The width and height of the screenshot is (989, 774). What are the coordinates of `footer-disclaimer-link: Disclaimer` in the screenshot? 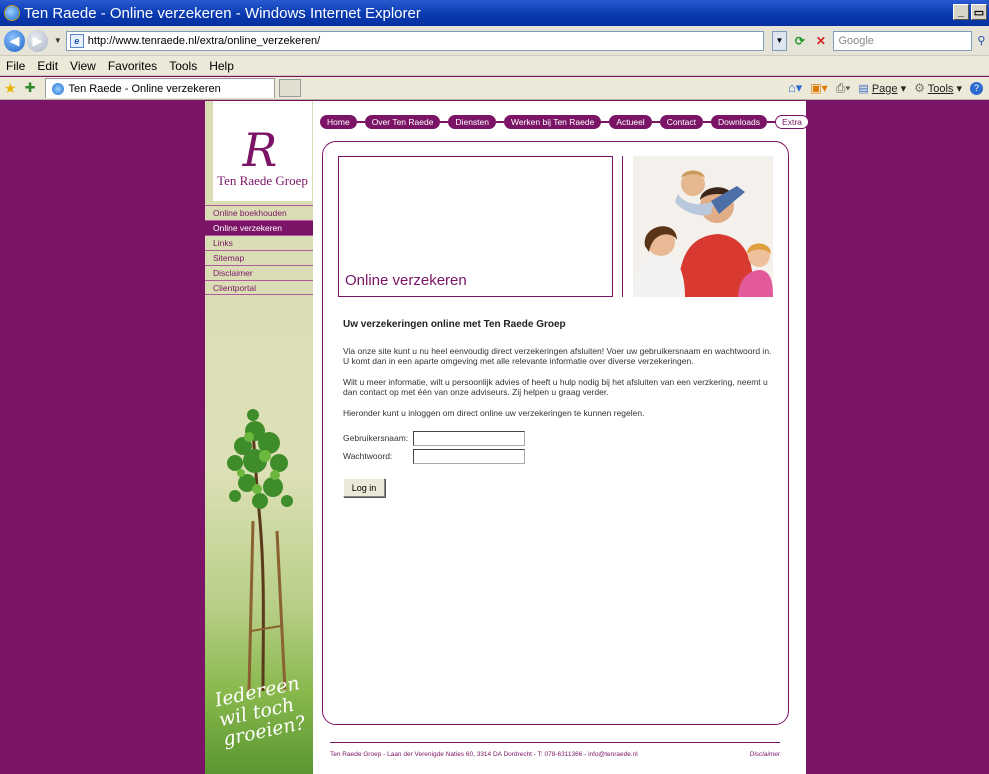 It's located at (765, 754).